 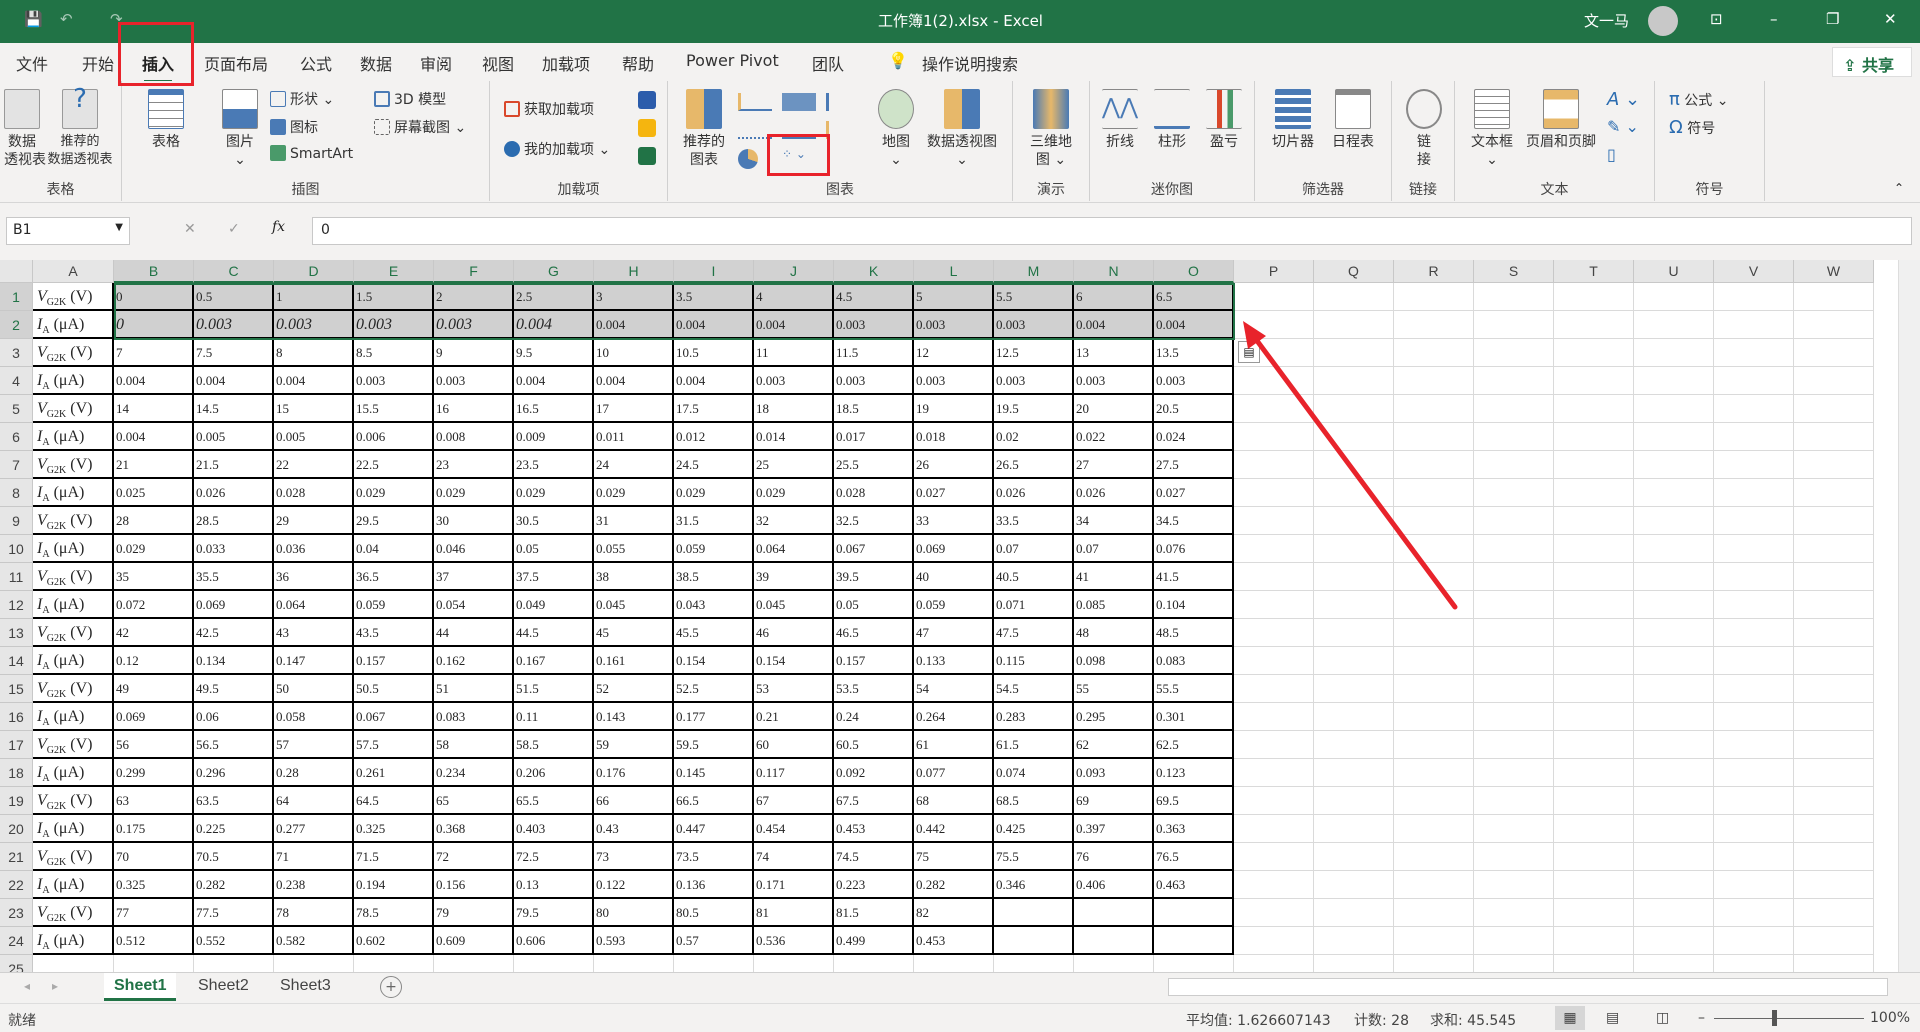 What do you see at coordinates (1274, 885) in the screenshot?
I see `cell-P22` at bounding box center [1274, 885].